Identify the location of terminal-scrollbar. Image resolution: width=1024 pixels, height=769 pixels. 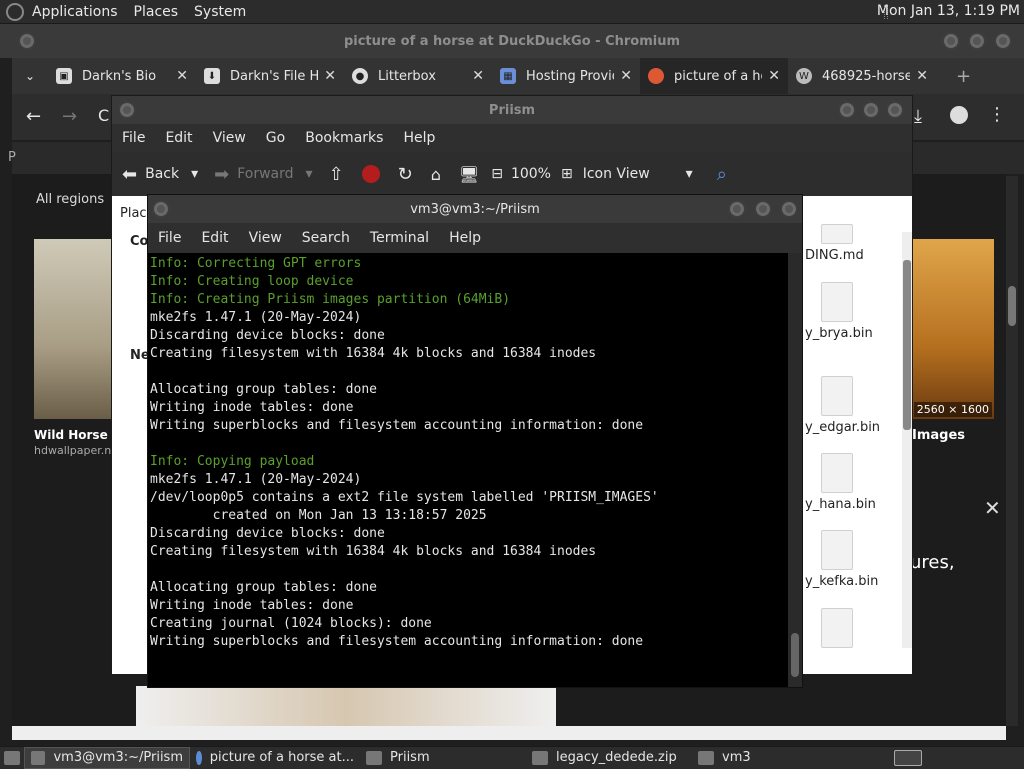
(795, 470).